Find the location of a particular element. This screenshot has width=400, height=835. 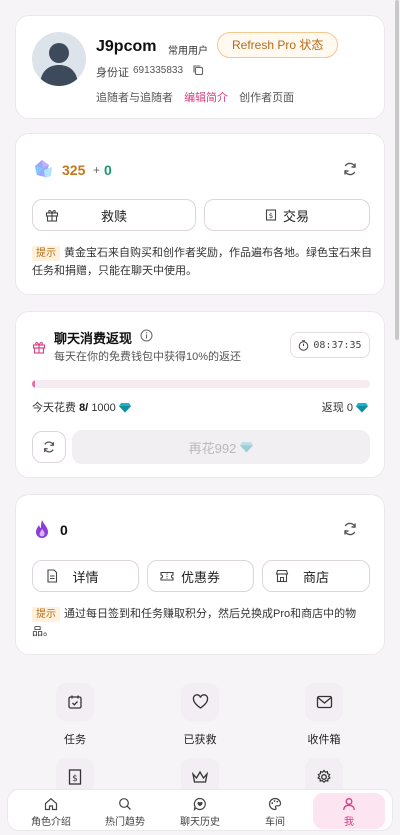

palette-icon is located at coordinates (275, 804).